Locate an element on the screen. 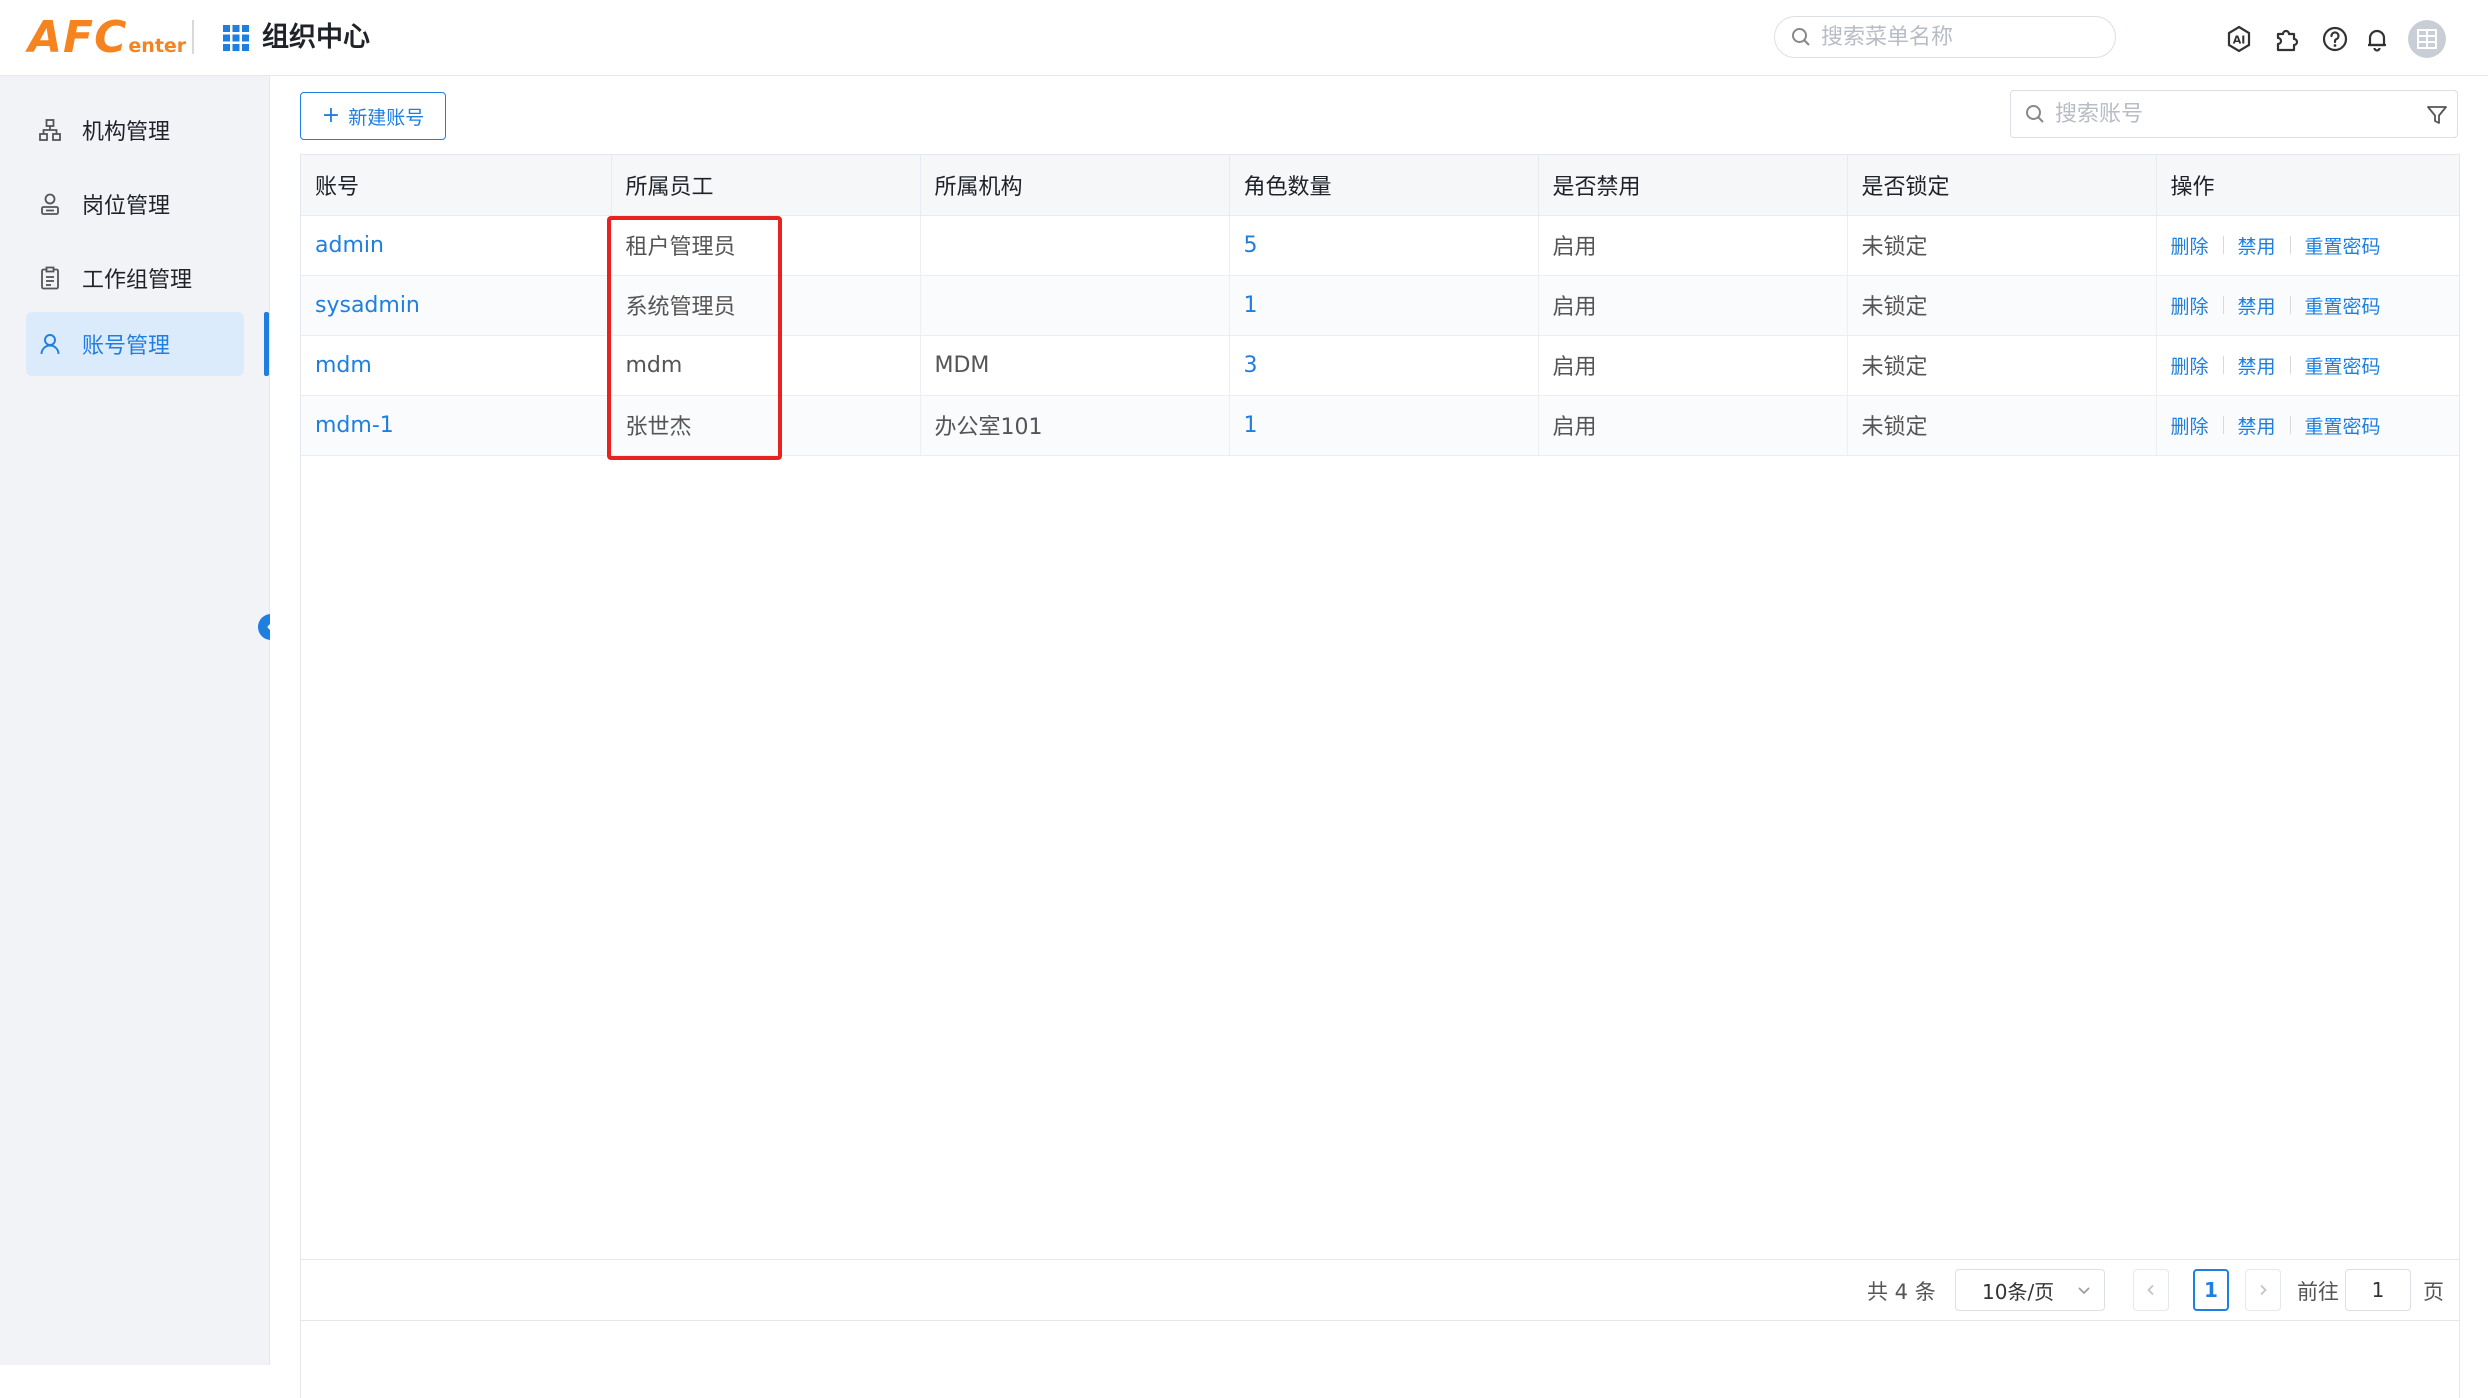 The width and height of the screenshot is (2488, 1398). column-header-disabled: 是否禁用 is located at coordinates (1693, 185).